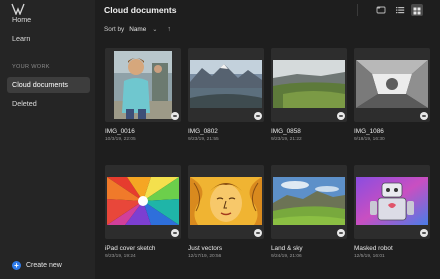 The height and width of the screenshot is (279, 440). I want to click on document-card: Land & sky 9/24/19, 21:06, so click(309, 212).